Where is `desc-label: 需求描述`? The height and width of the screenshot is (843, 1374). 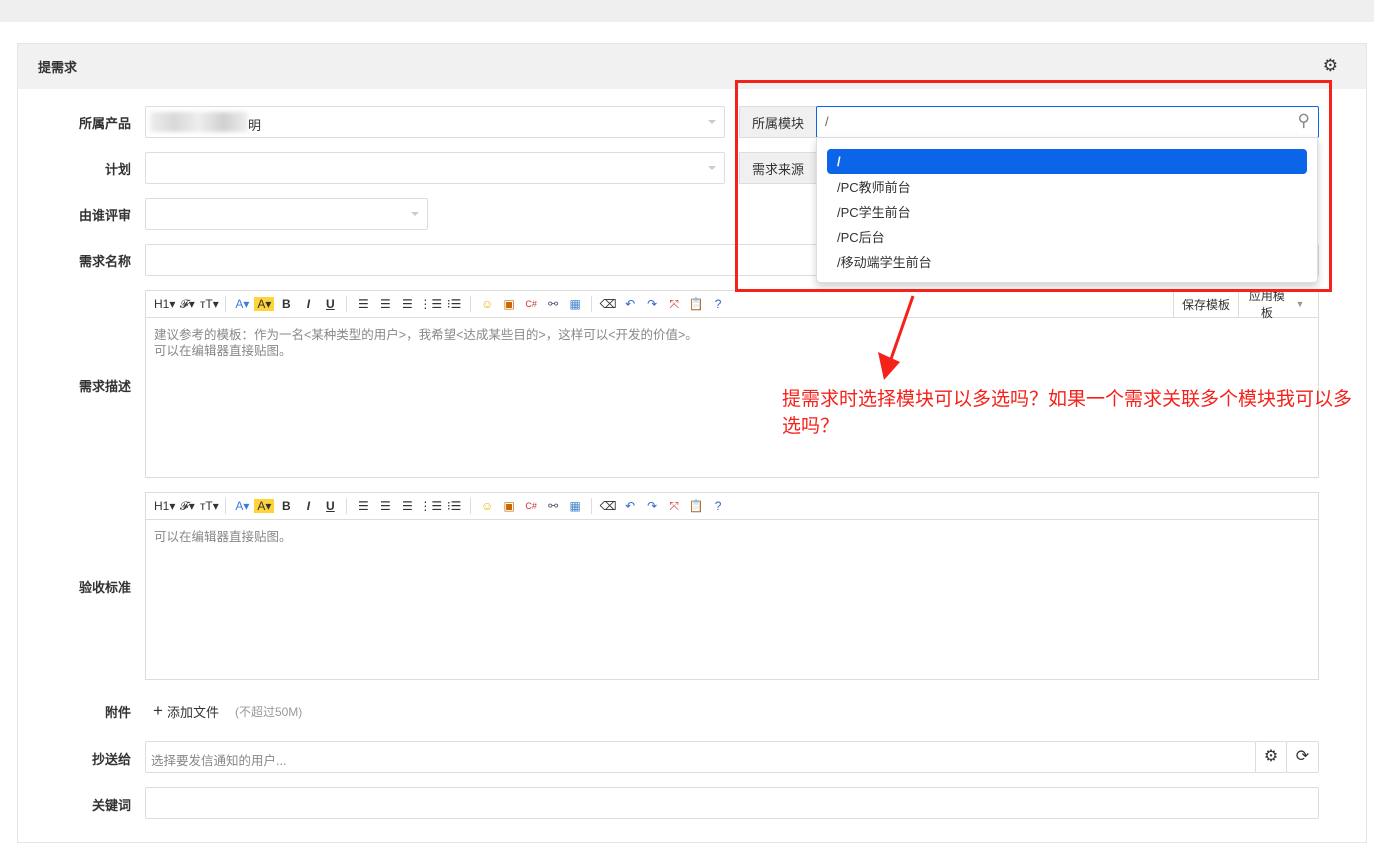
desc-label: 需求描述 is located at coordinates (104, 386).